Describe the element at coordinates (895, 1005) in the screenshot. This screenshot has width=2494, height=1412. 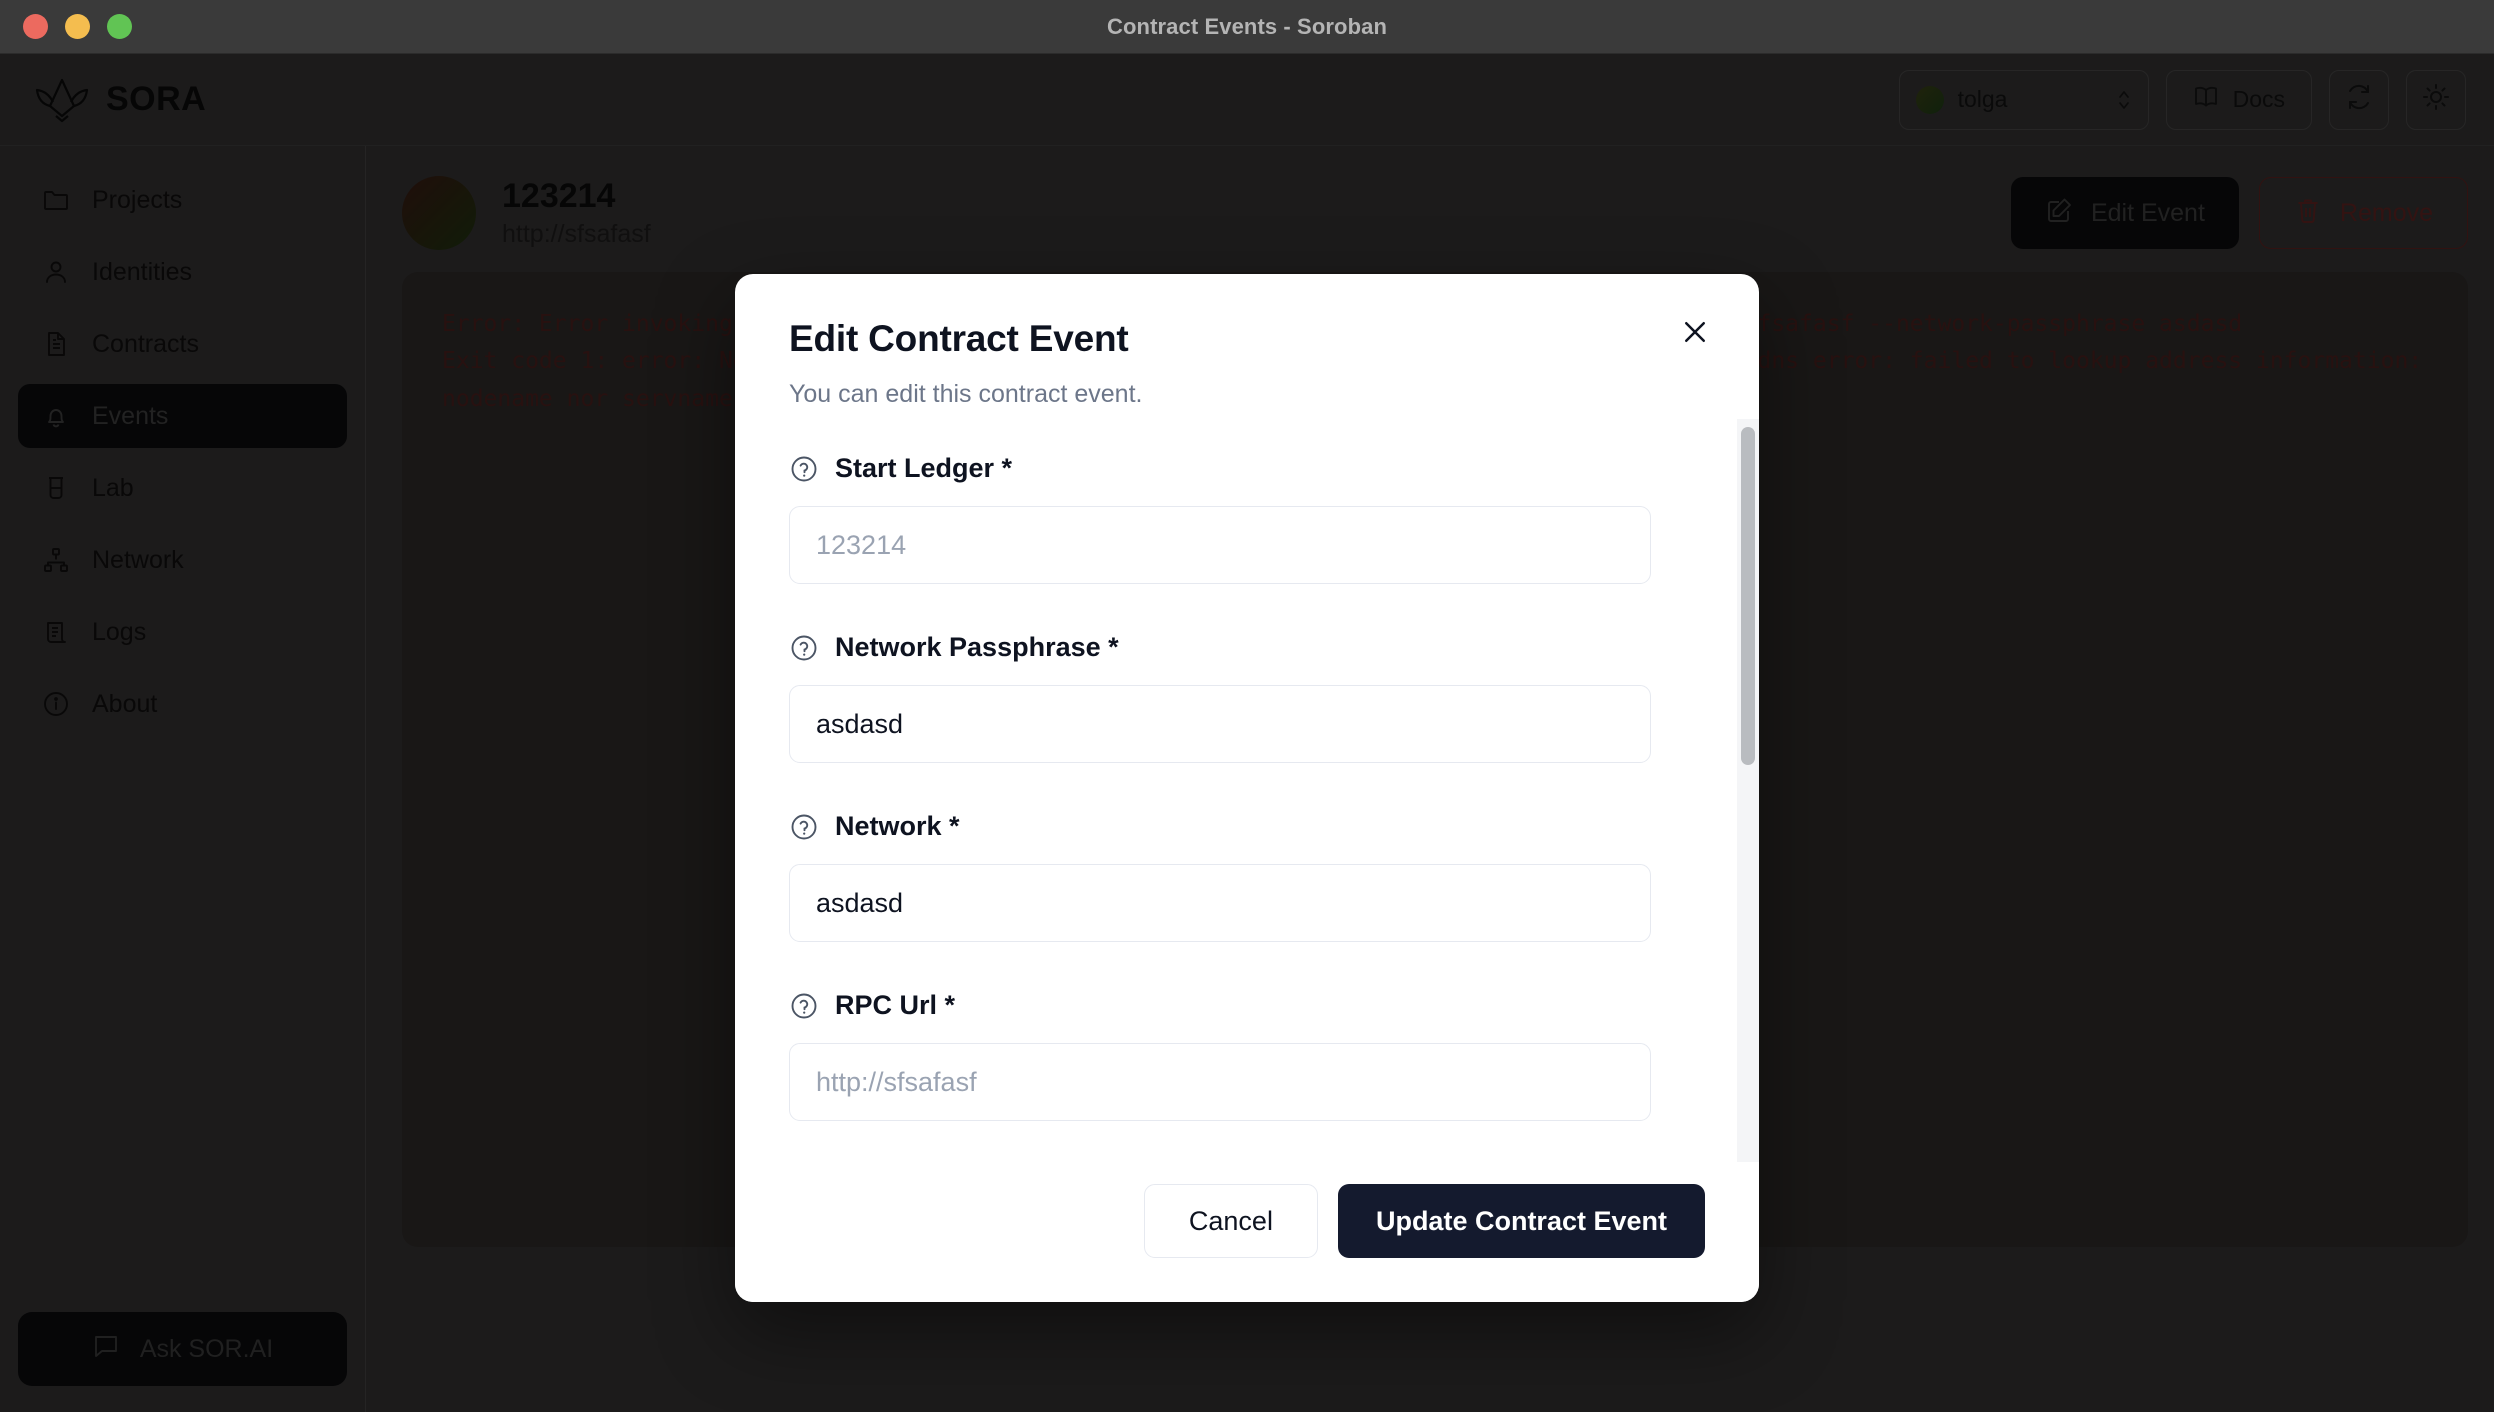
I see `field-label-text: RPC Url *` at that location.